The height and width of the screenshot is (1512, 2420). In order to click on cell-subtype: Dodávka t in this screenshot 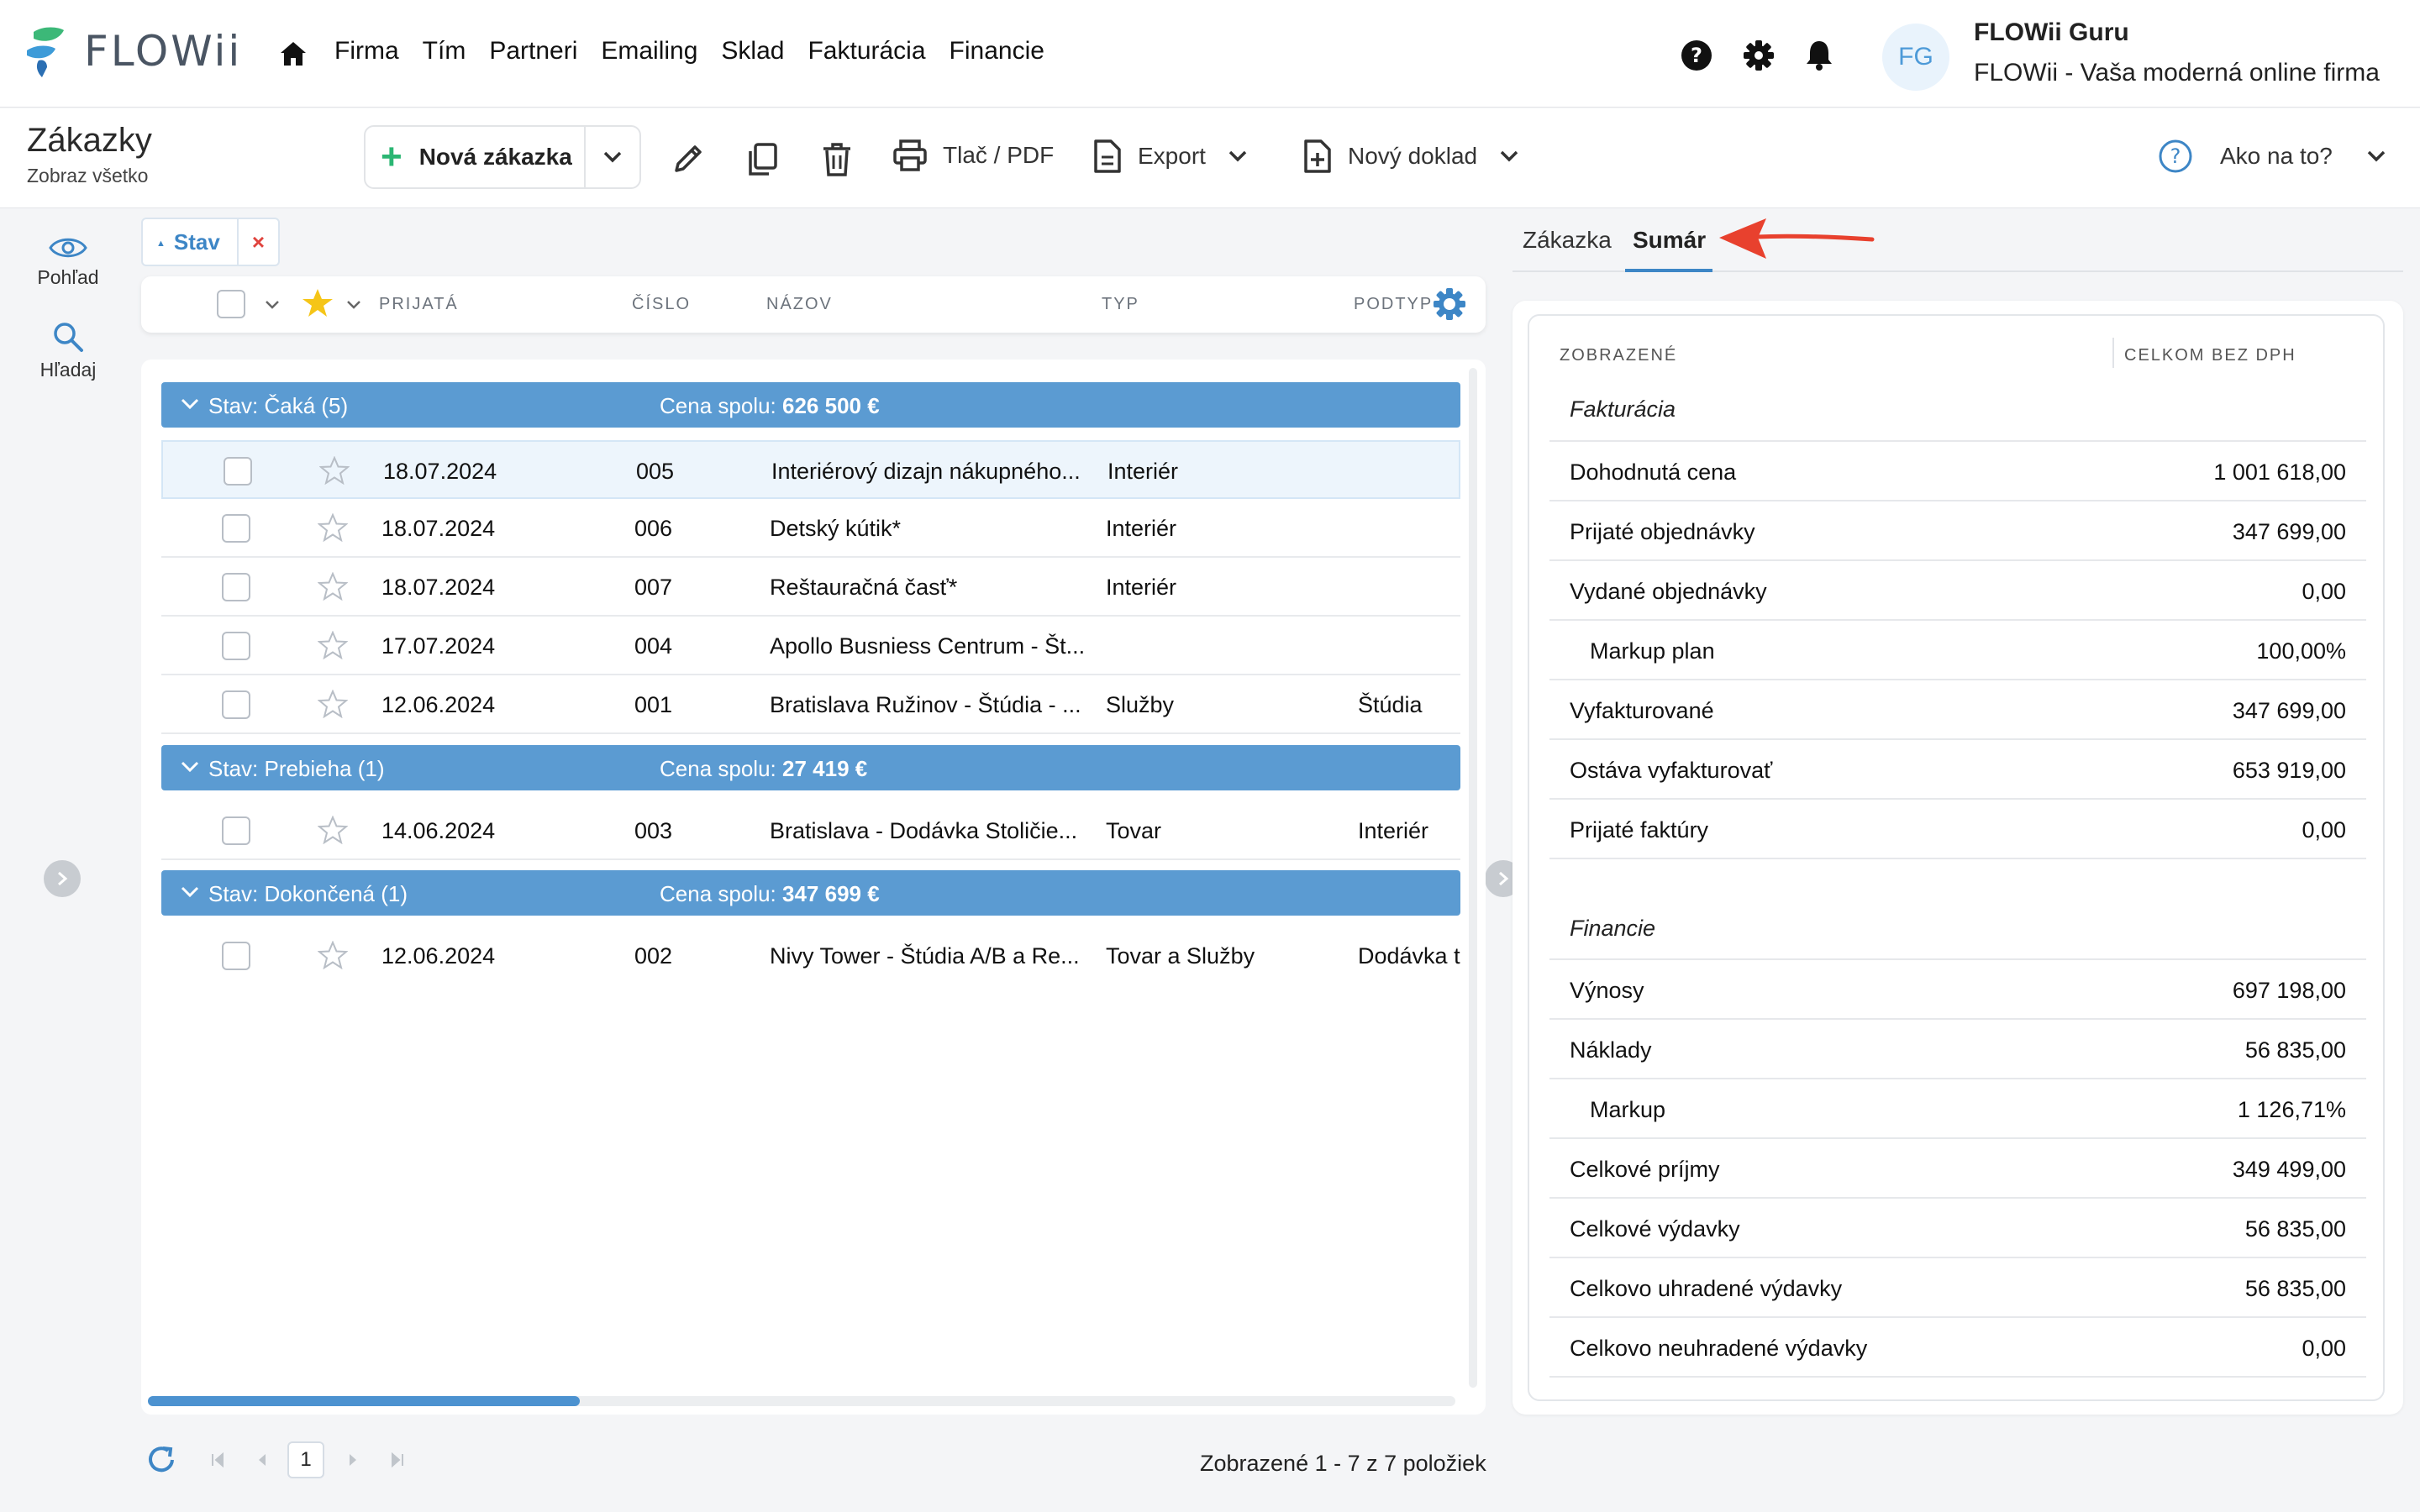, I will do `click(1409, 956)`.